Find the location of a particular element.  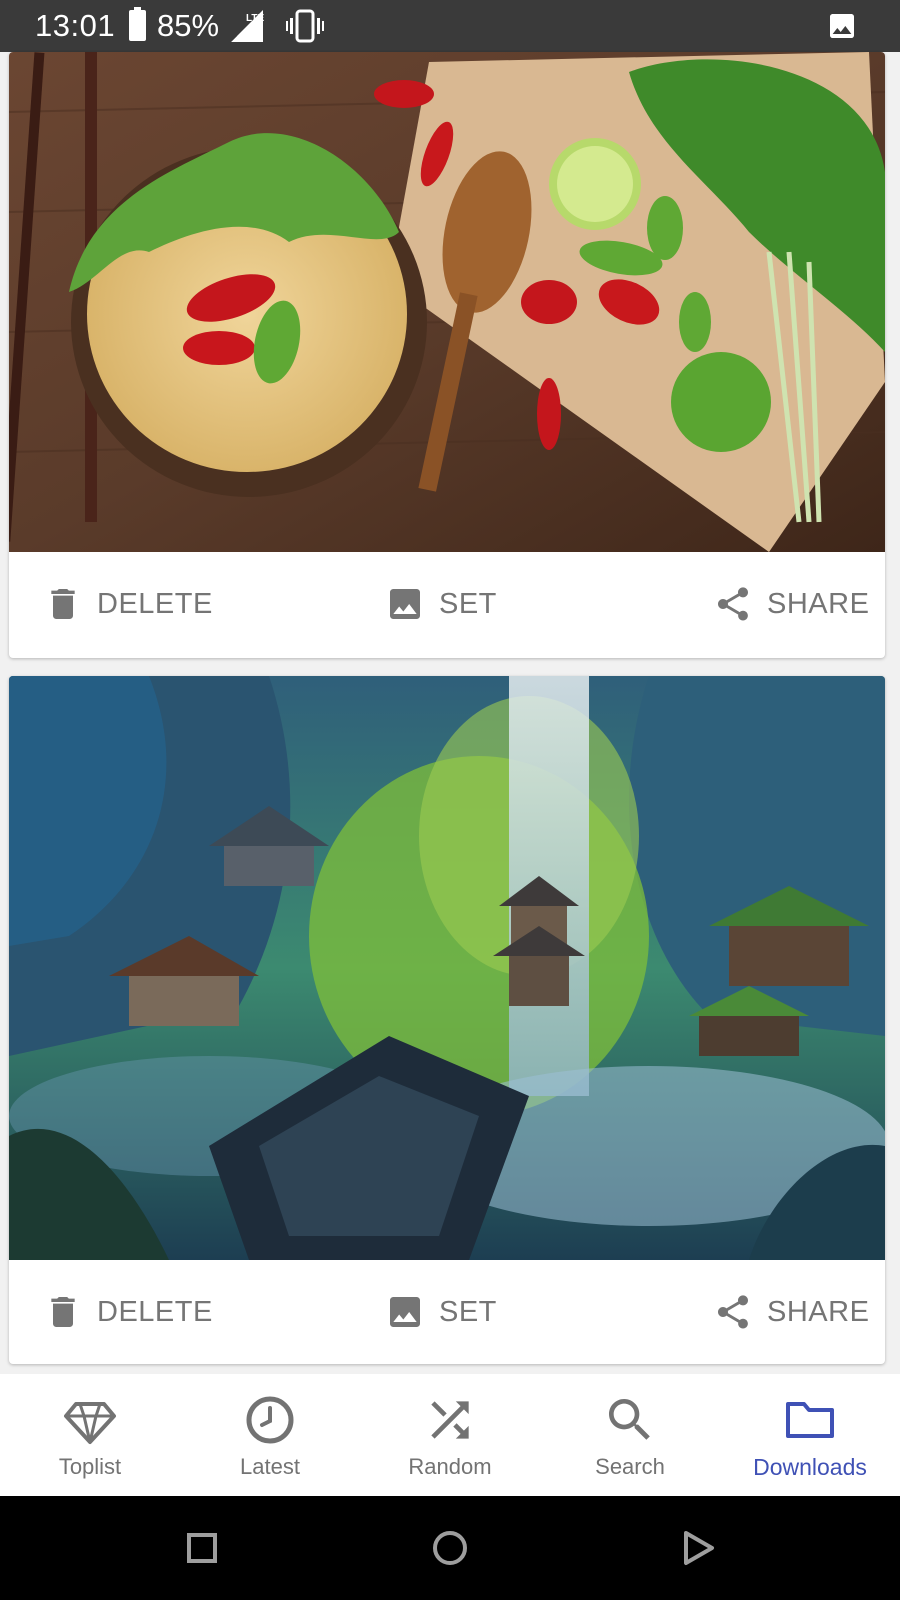

bottom-navigation: Toplist Latest Random Search Downloads is located at coordinates (450, 1435).